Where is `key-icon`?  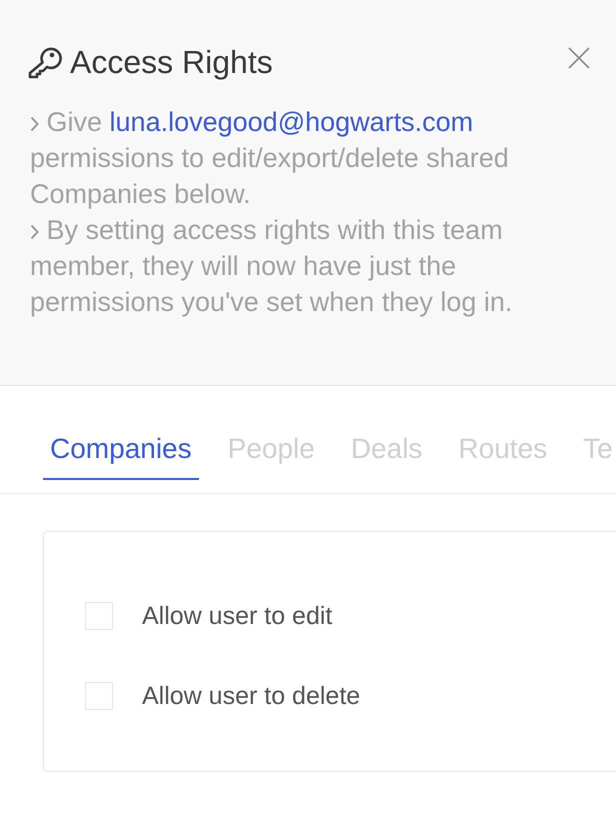 key-icon is located at coordinates (45, 62).